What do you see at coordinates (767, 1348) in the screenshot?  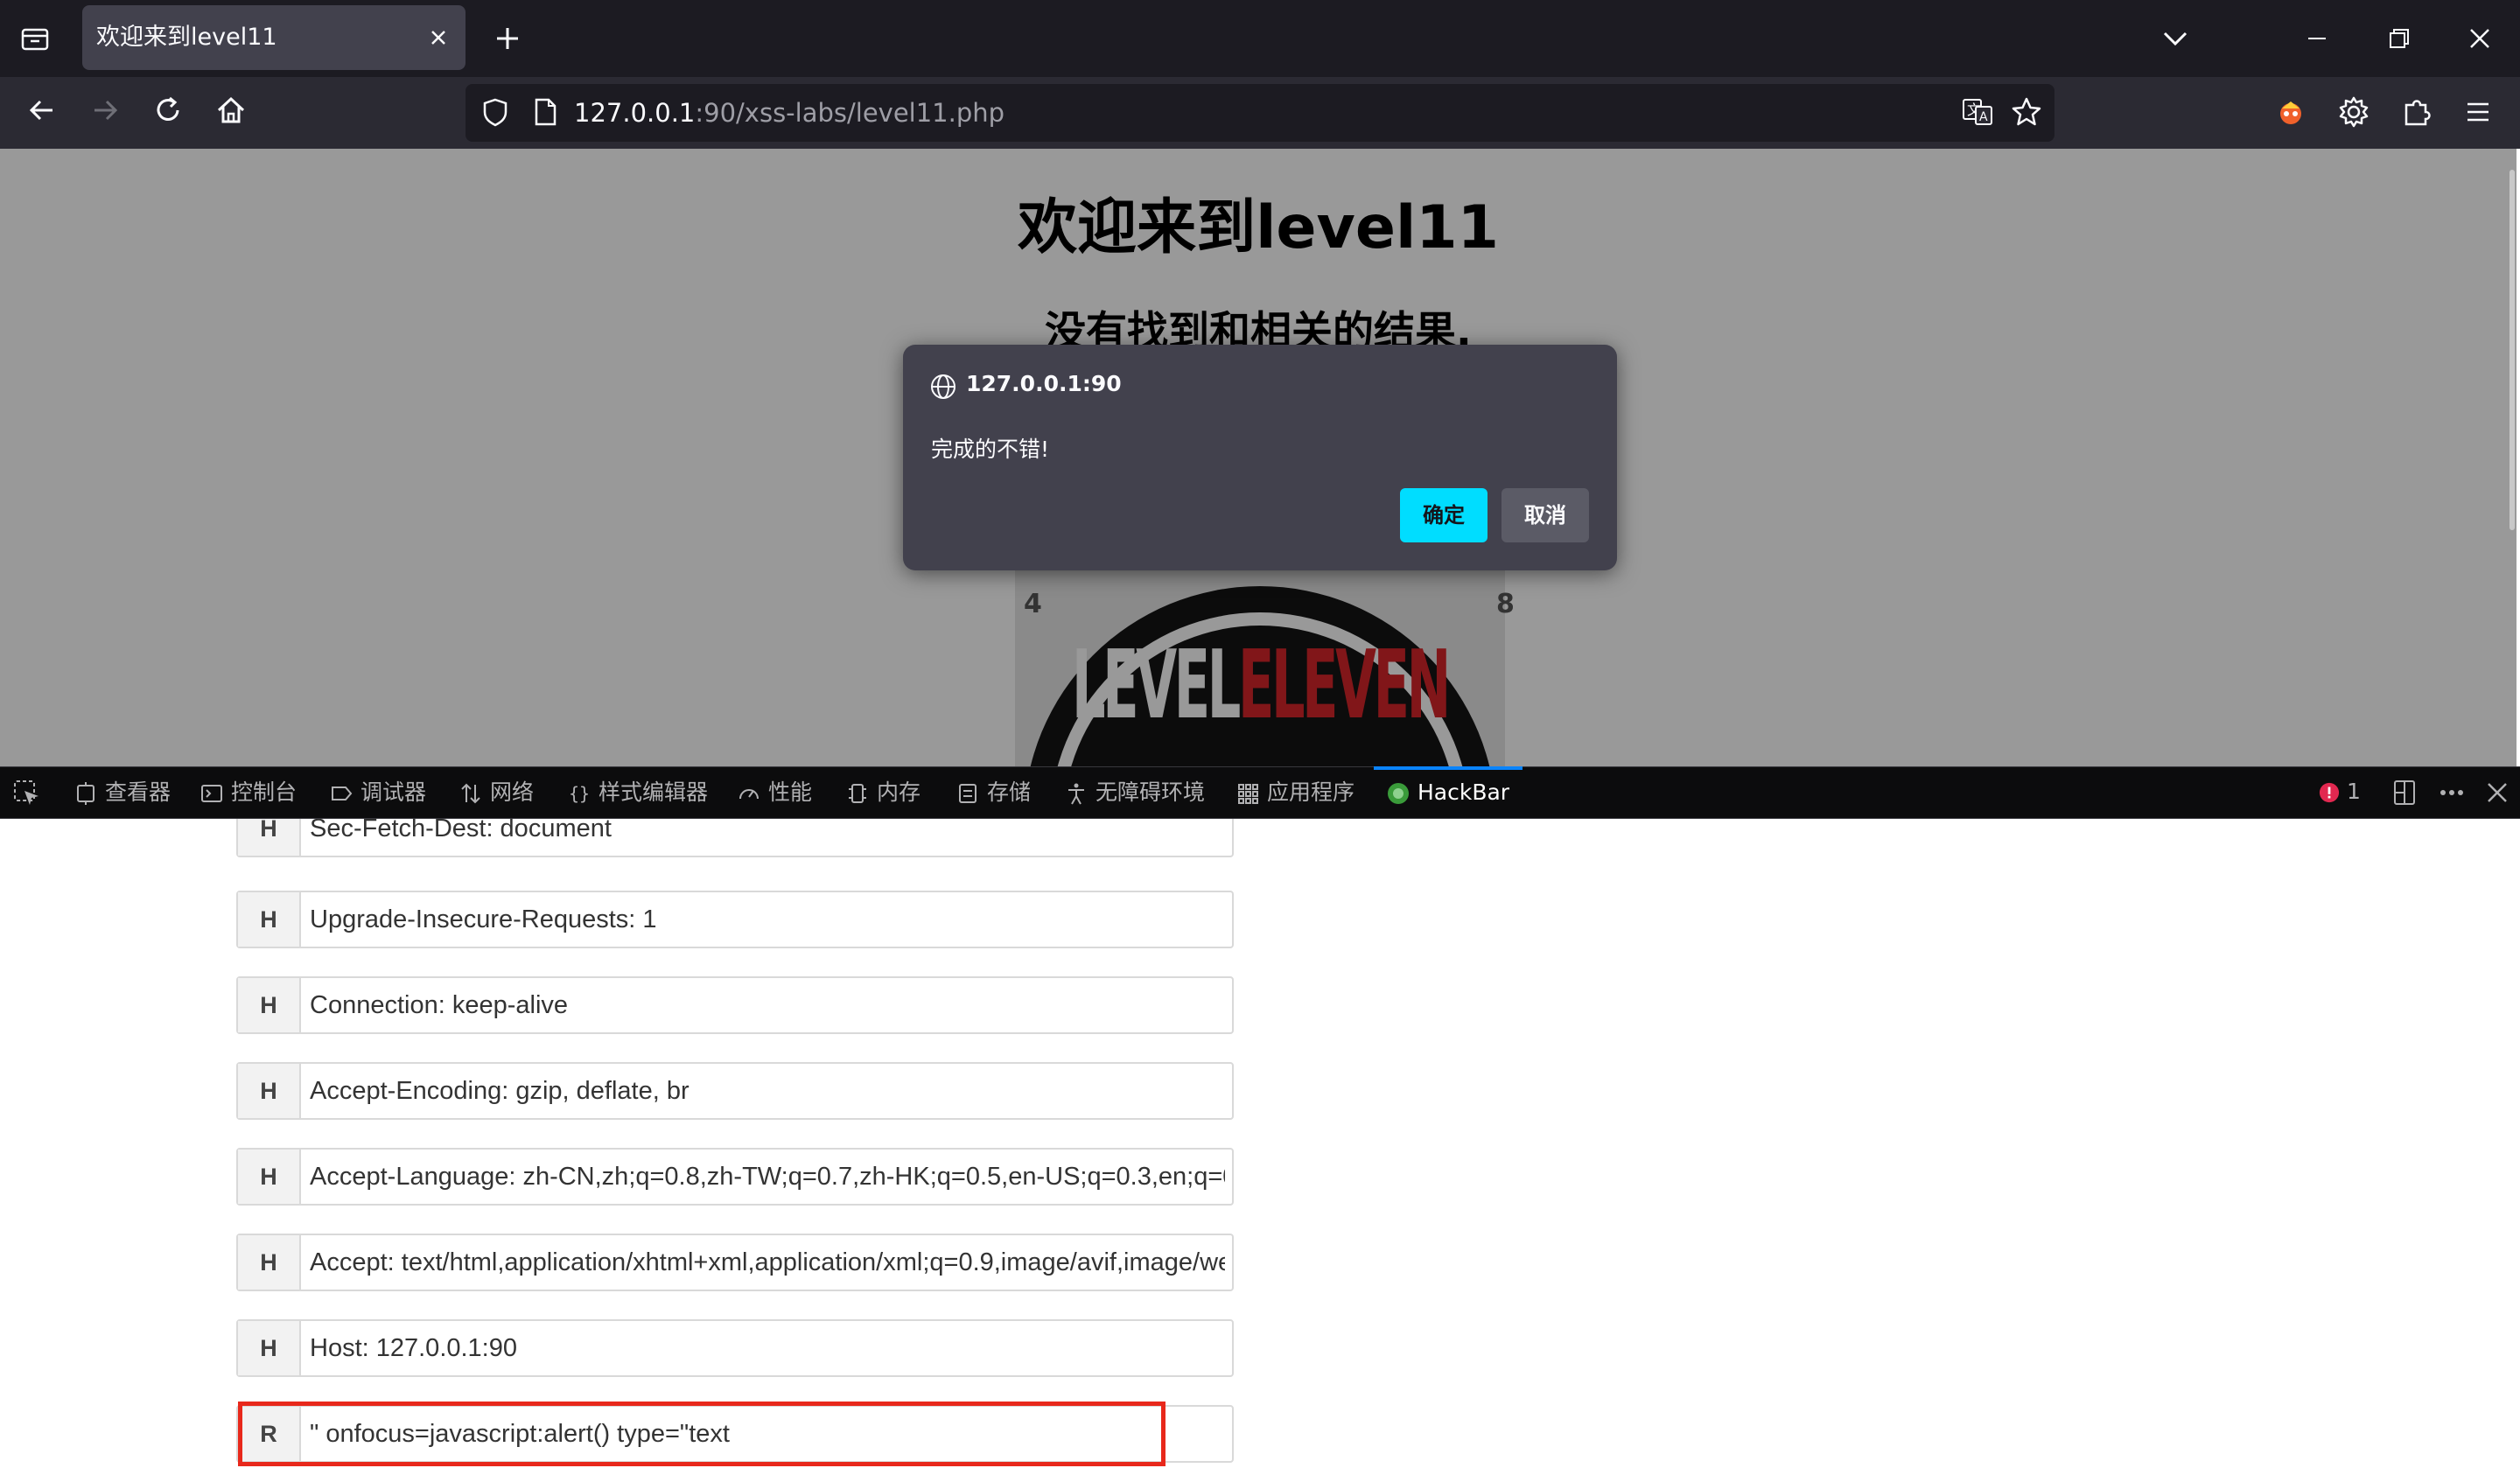 I see `header-value-input: Host: 127.0.0.1:90` at bounding box center [767, 1348].